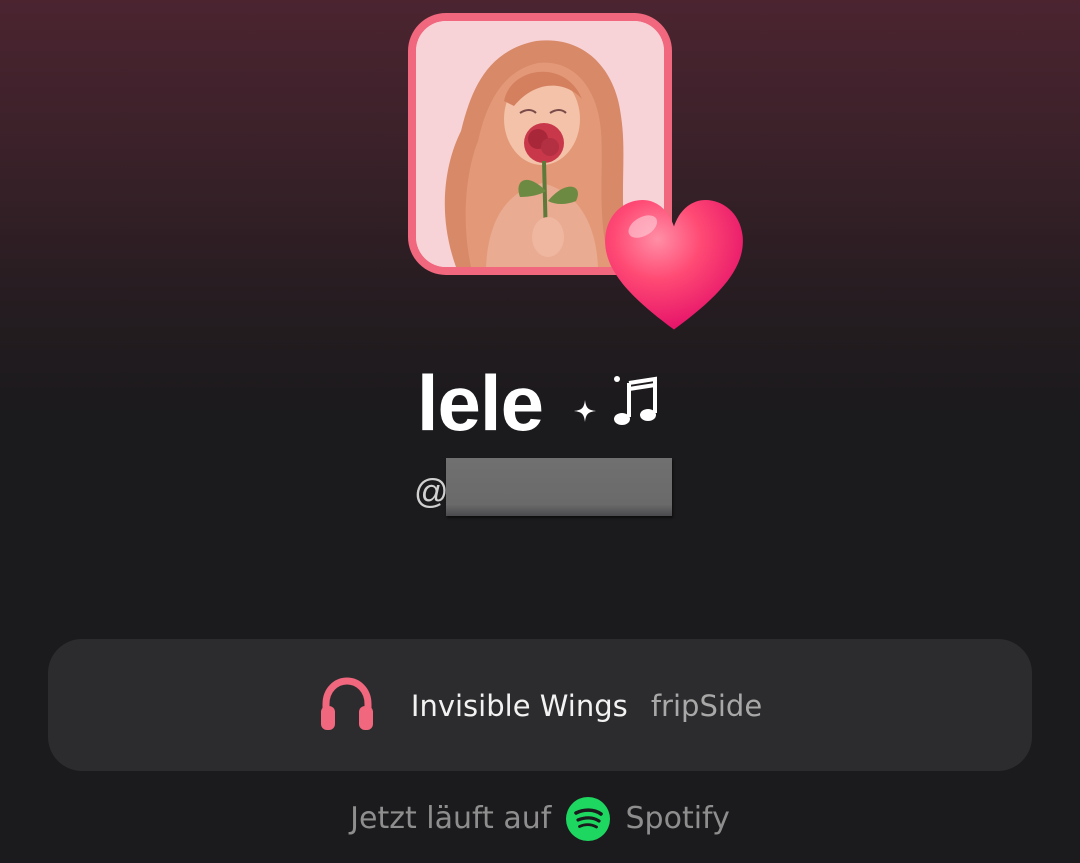  What do you see at coordinates (636, 400) in the screenshot?
I see `music-note-icon` at bounding box center [636, 400].